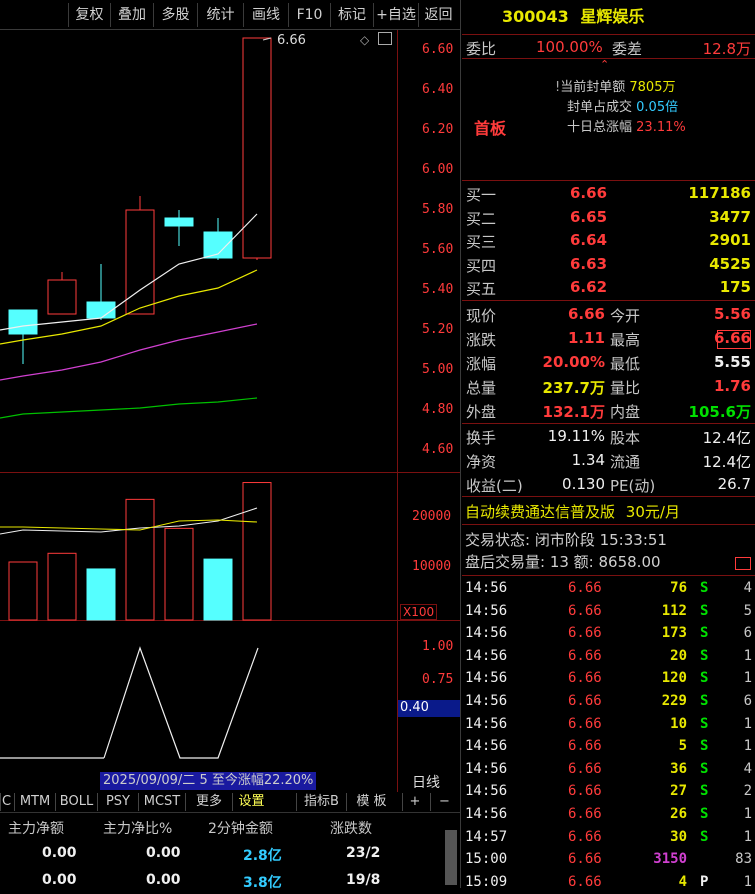 The height and width of the screenshot is (894, 755). I want to click on toolbar-button-5: F10, so click(309, 15).